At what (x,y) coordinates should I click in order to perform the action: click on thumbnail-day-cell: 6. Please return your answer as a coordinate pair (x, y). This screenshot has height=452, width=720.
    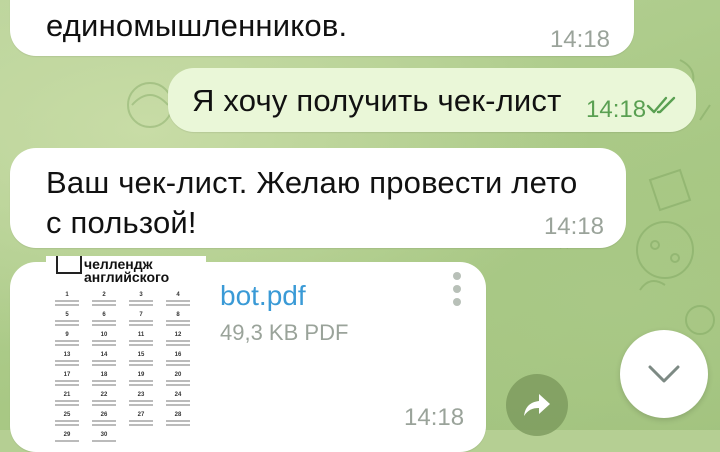
    Looking at the image, I should click on (104, 322).